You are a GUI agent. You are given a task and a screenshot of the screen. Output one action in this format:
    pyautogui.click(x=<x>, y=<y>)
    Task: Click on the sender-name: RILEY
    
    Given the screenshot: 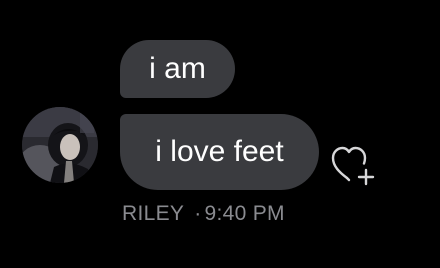 What is the action you would take?
    pyautogui.click(x=153, y=213)
    